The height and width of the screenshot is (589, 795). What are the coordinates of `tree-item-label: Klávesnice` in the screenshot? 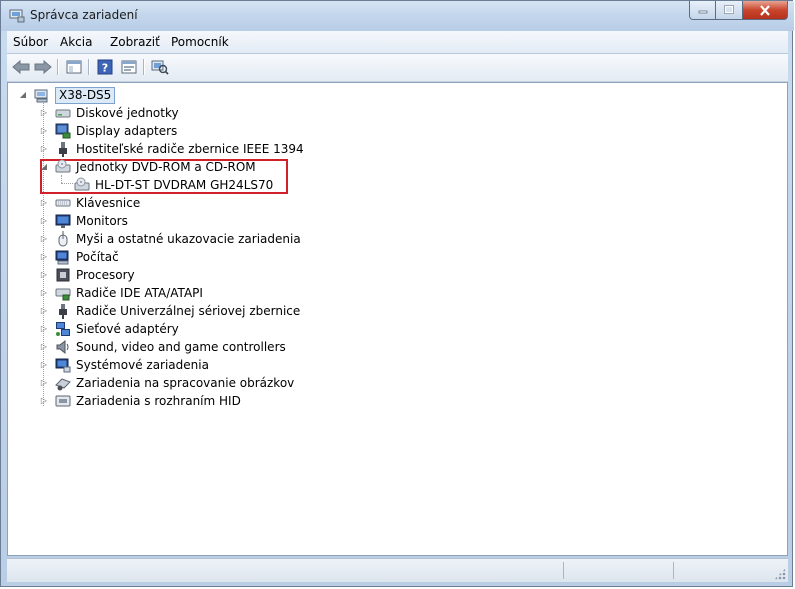 It's located at (108, 203).